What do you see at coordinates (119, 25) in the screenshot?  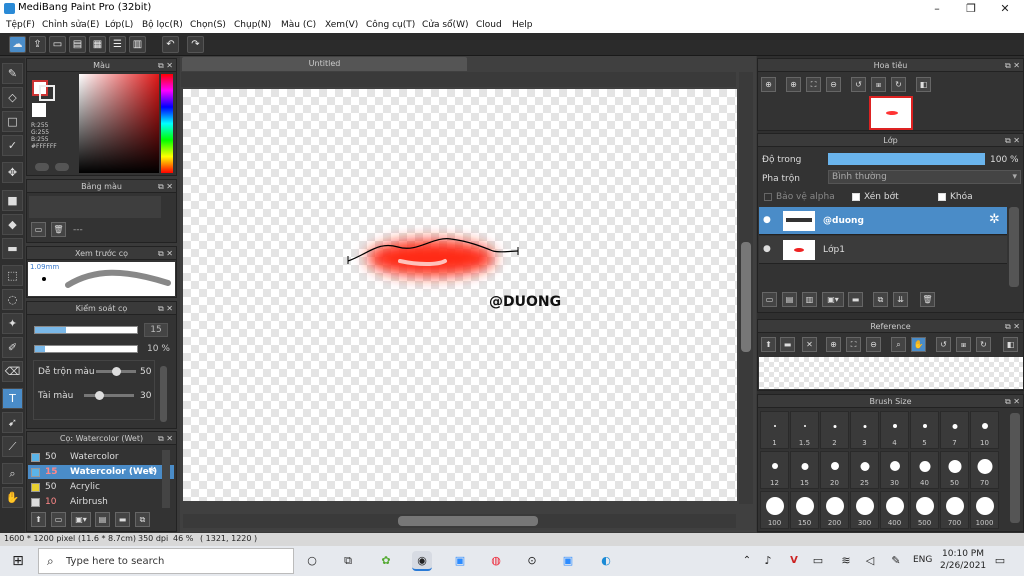 I see `menu-layer: Lớp(L)` at bounding box center [119, 25].